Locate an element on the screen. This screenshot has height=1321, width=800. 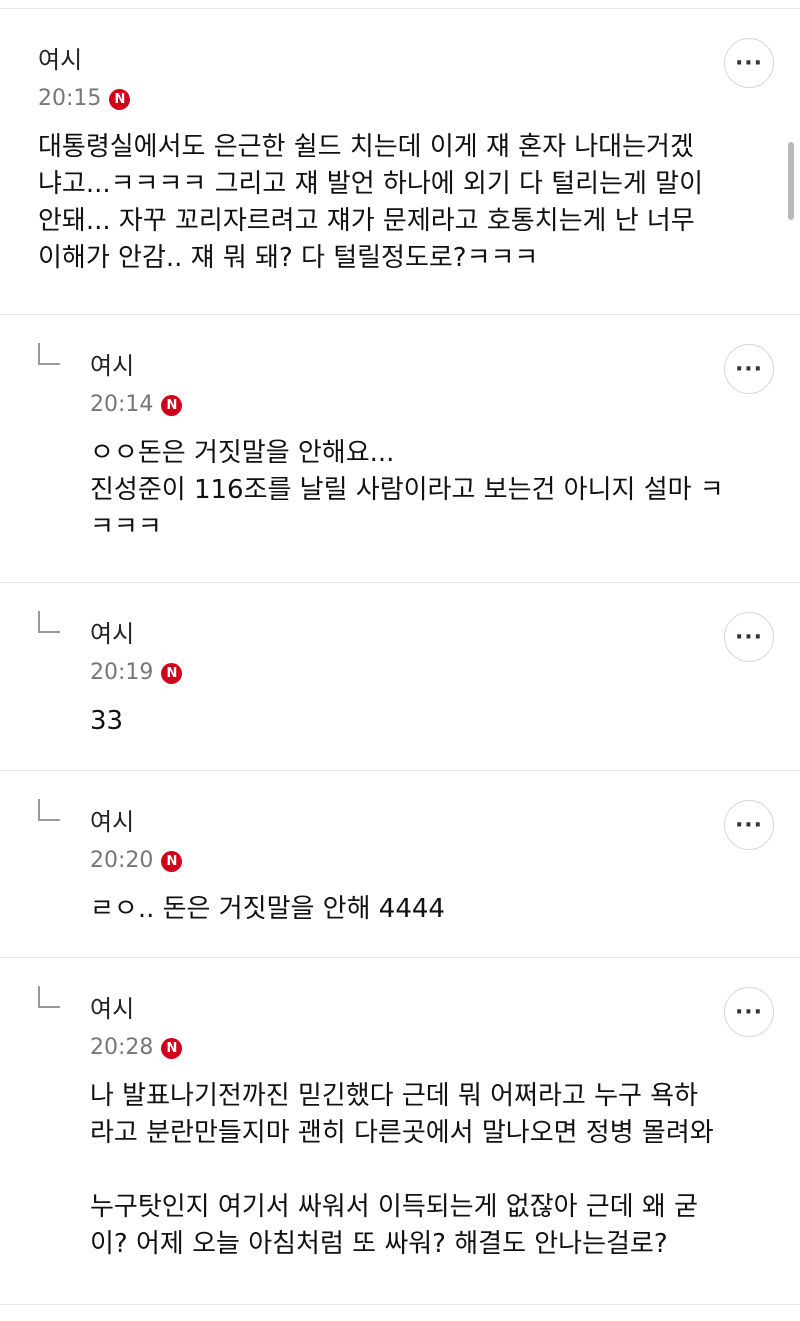
comment-time: 20:19 is located at coordinates (122, 672).